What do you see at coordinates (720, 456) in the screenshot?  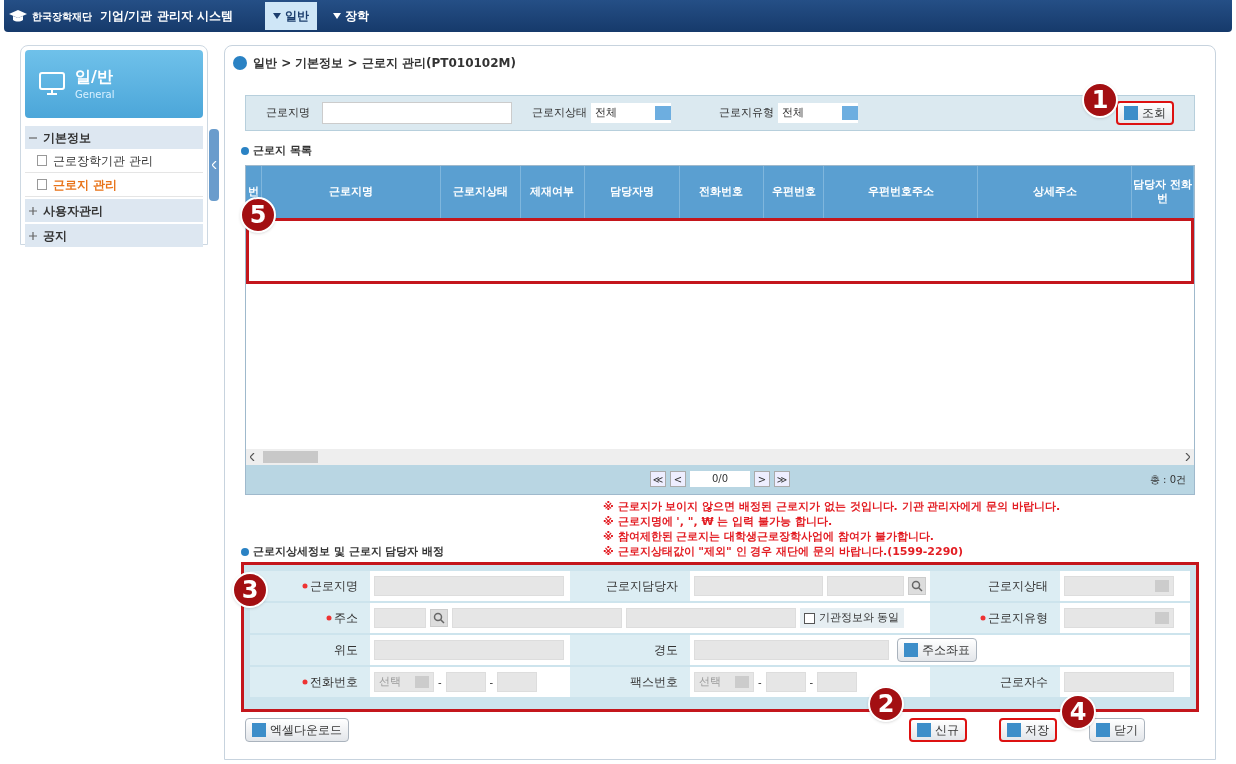 I see `horizontal-scrollbar` at bounding box center [720, 456].